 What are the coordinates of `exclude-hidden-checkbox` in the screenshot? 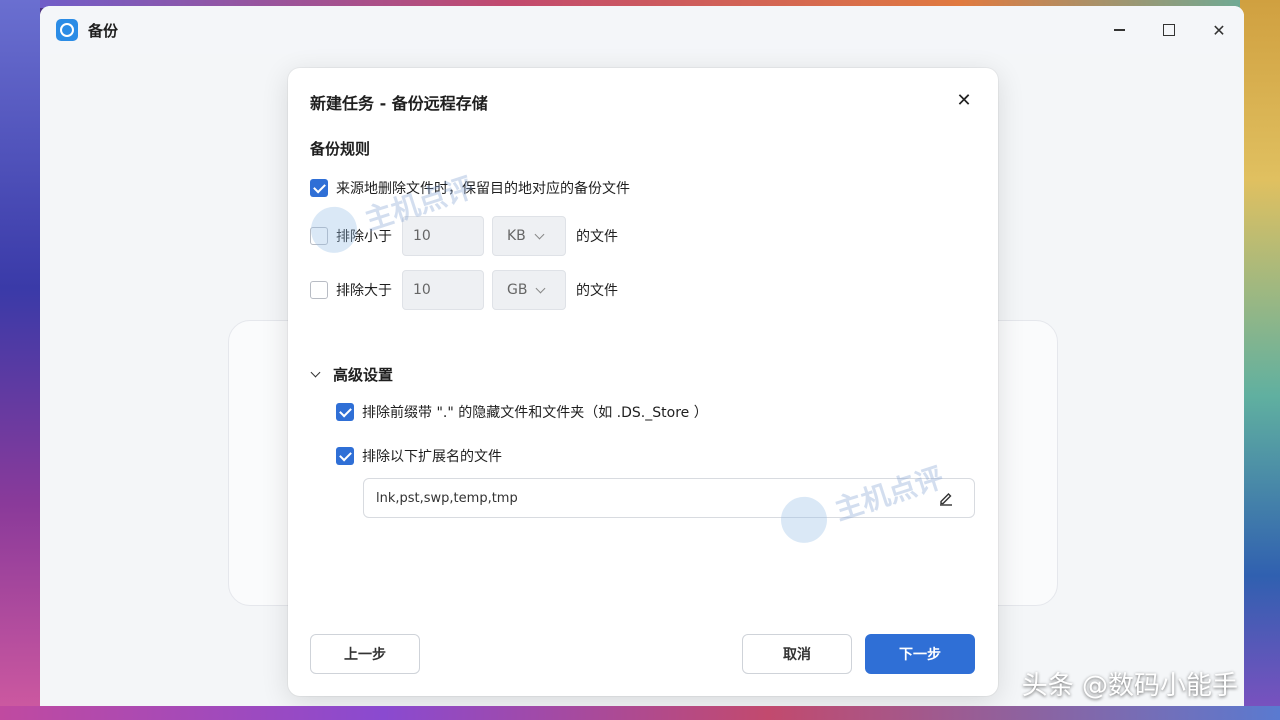 It's located at (345, 412).